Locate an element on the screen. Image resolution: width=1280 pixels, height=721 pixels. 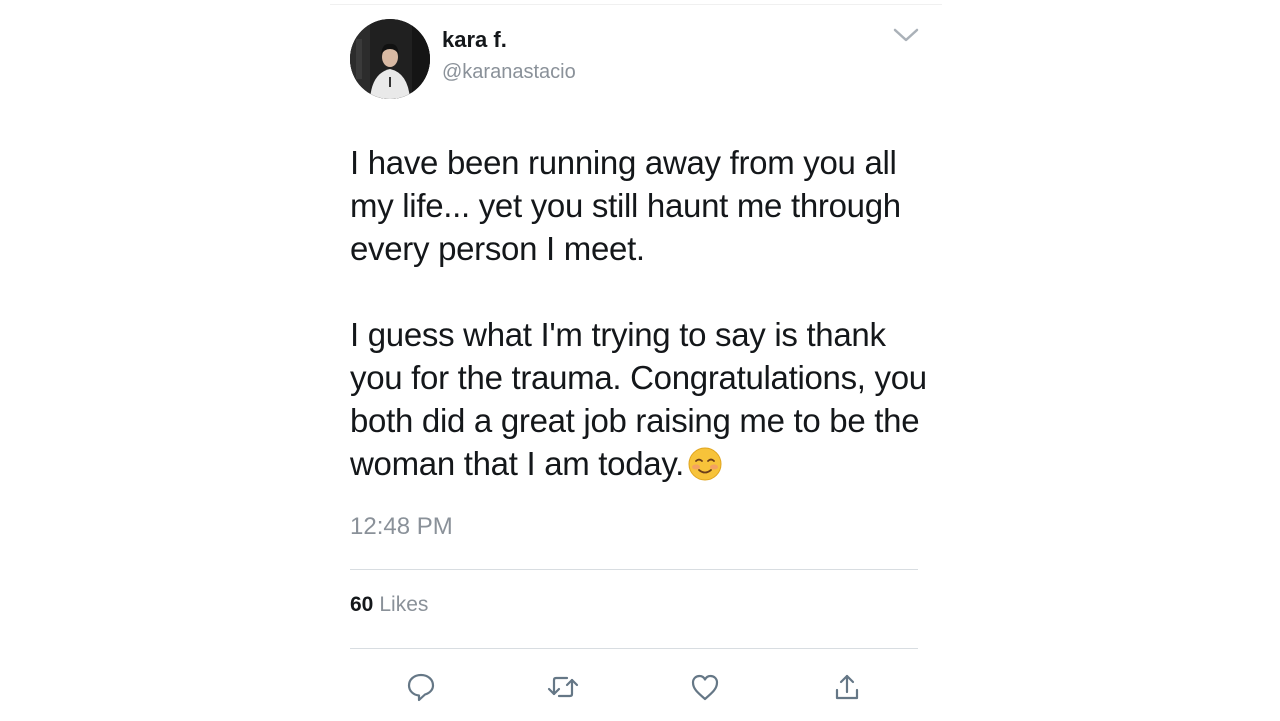
avatar is located at coordinates (390, 59).